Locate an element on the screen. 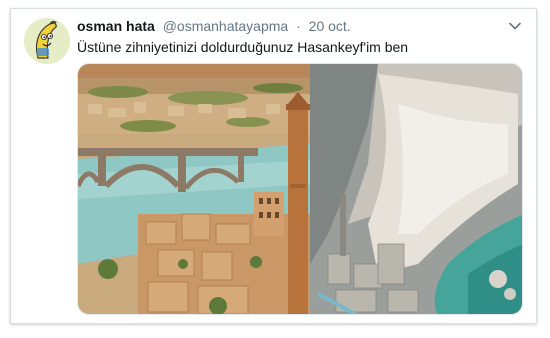  avatar is located at coordinates (47, 41).